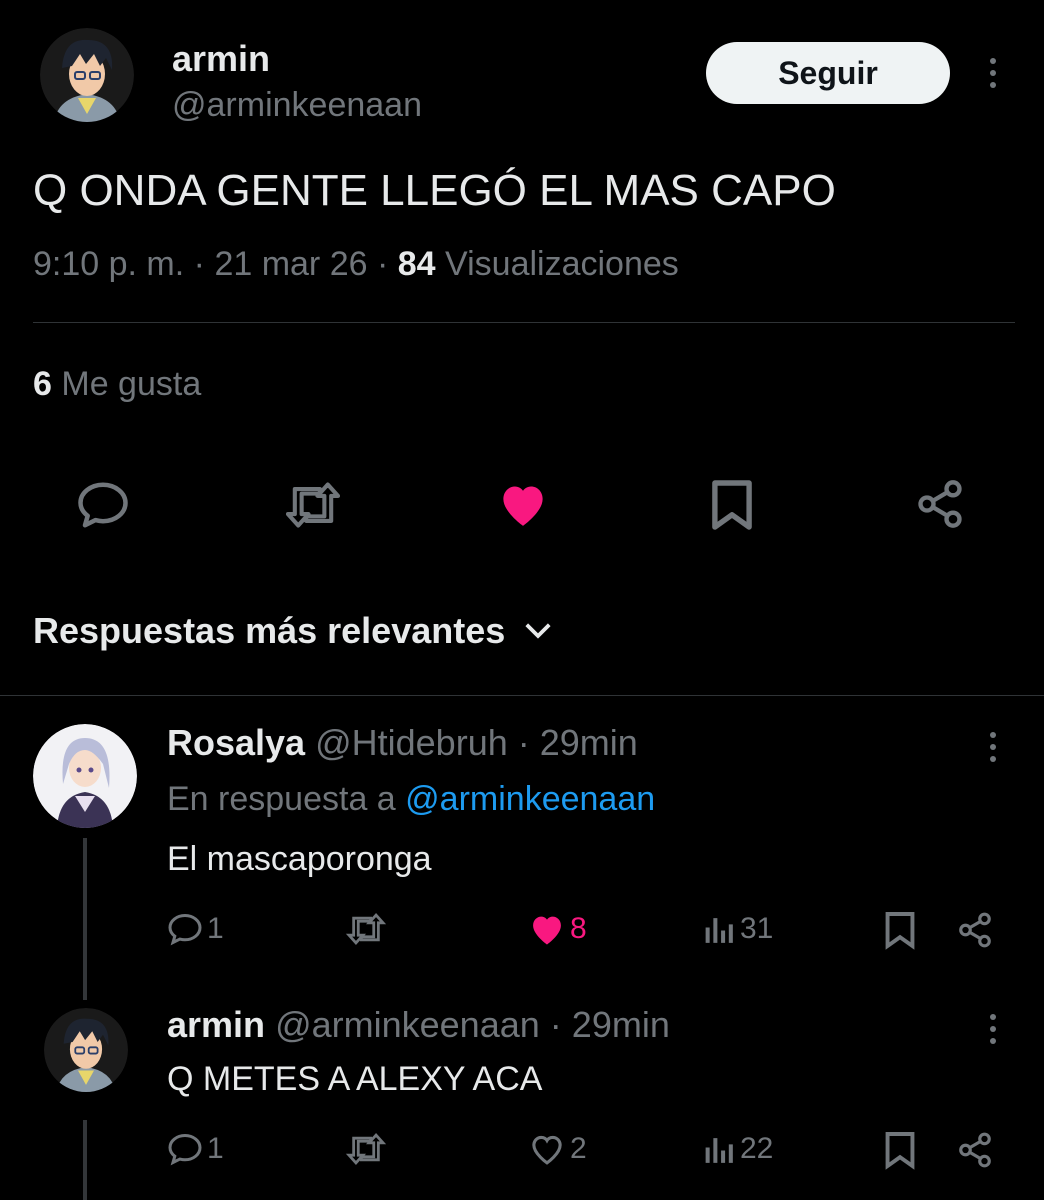  Describe the element at coordinates (562, 264) in the screenshot. I see `views-label: Visualizaciones` at that location.